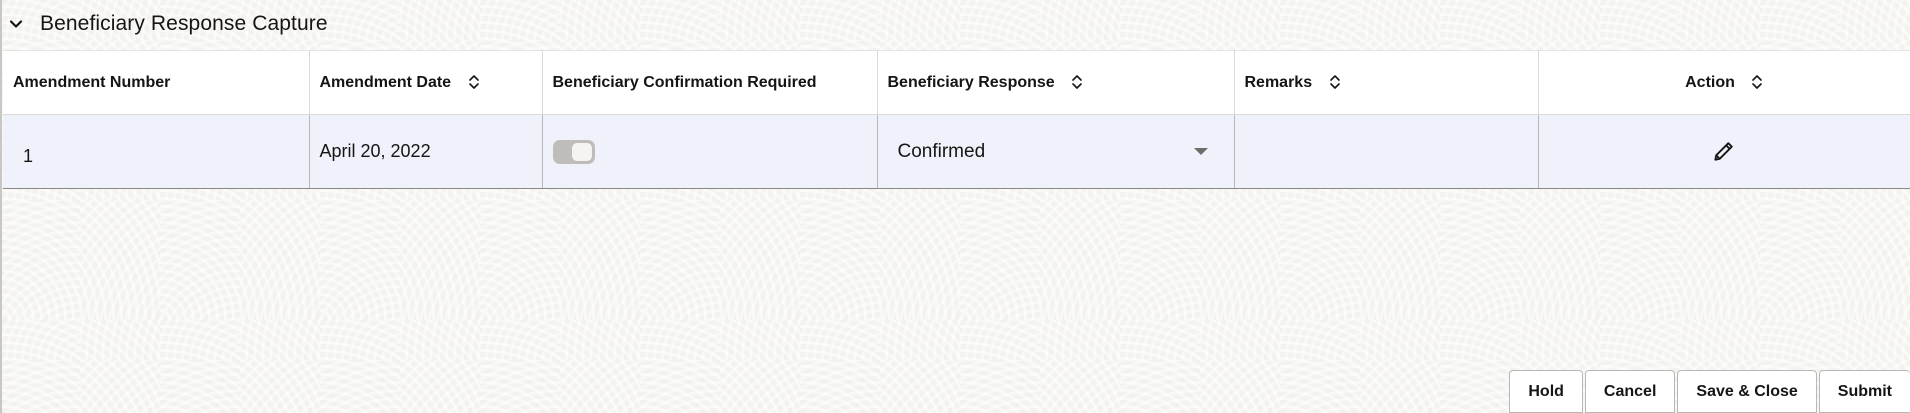  Describe the element at coordinates (684, 82) in the screenshot. I see `column-header-label: Beneficiary Confirmation Required` at that location.